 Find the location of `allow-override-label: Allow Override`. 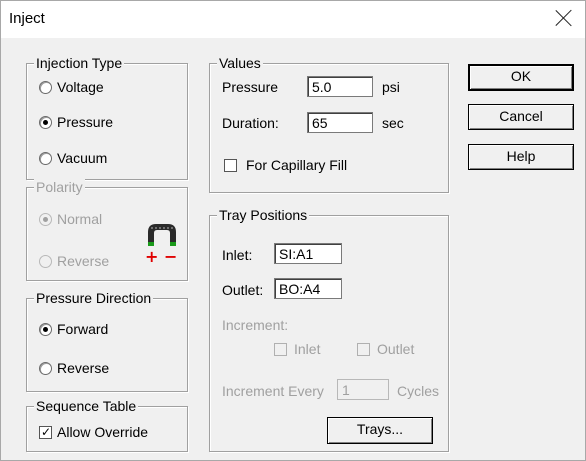

allow-override-label: Allow Override is located at coordinates (103, 432).